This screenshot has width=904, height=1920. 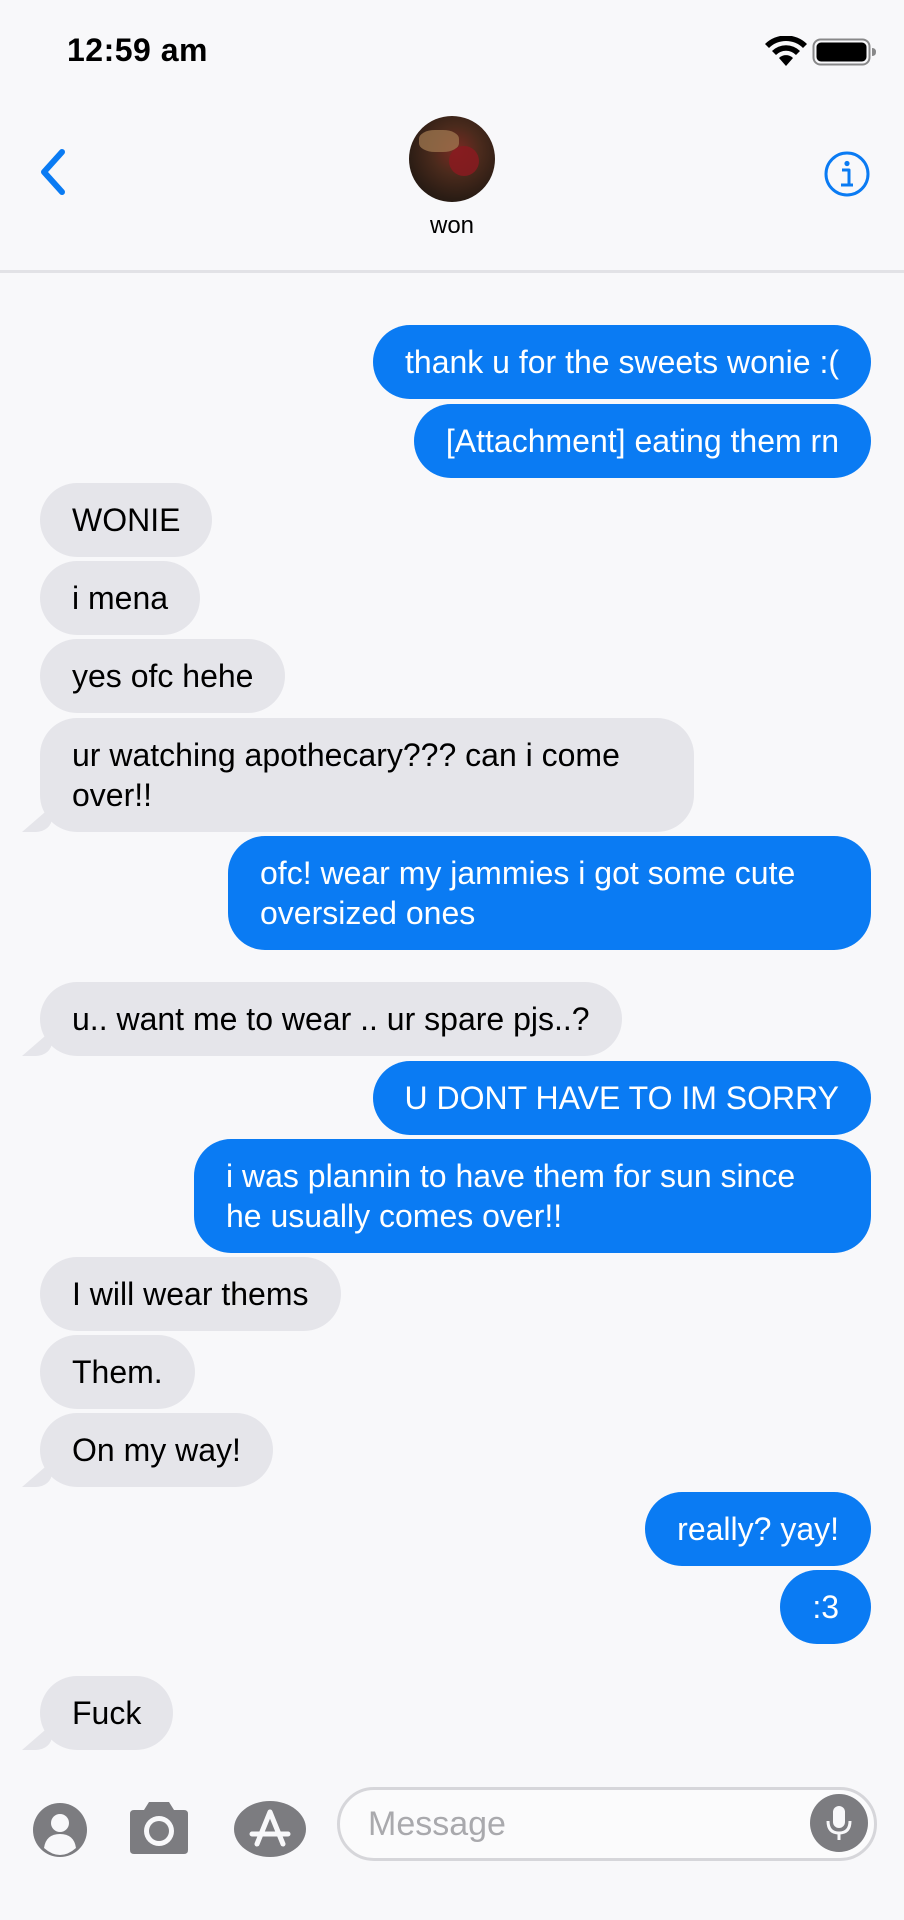 I want to click on message-bubble-received: Them., so click(x=117, y=1372).